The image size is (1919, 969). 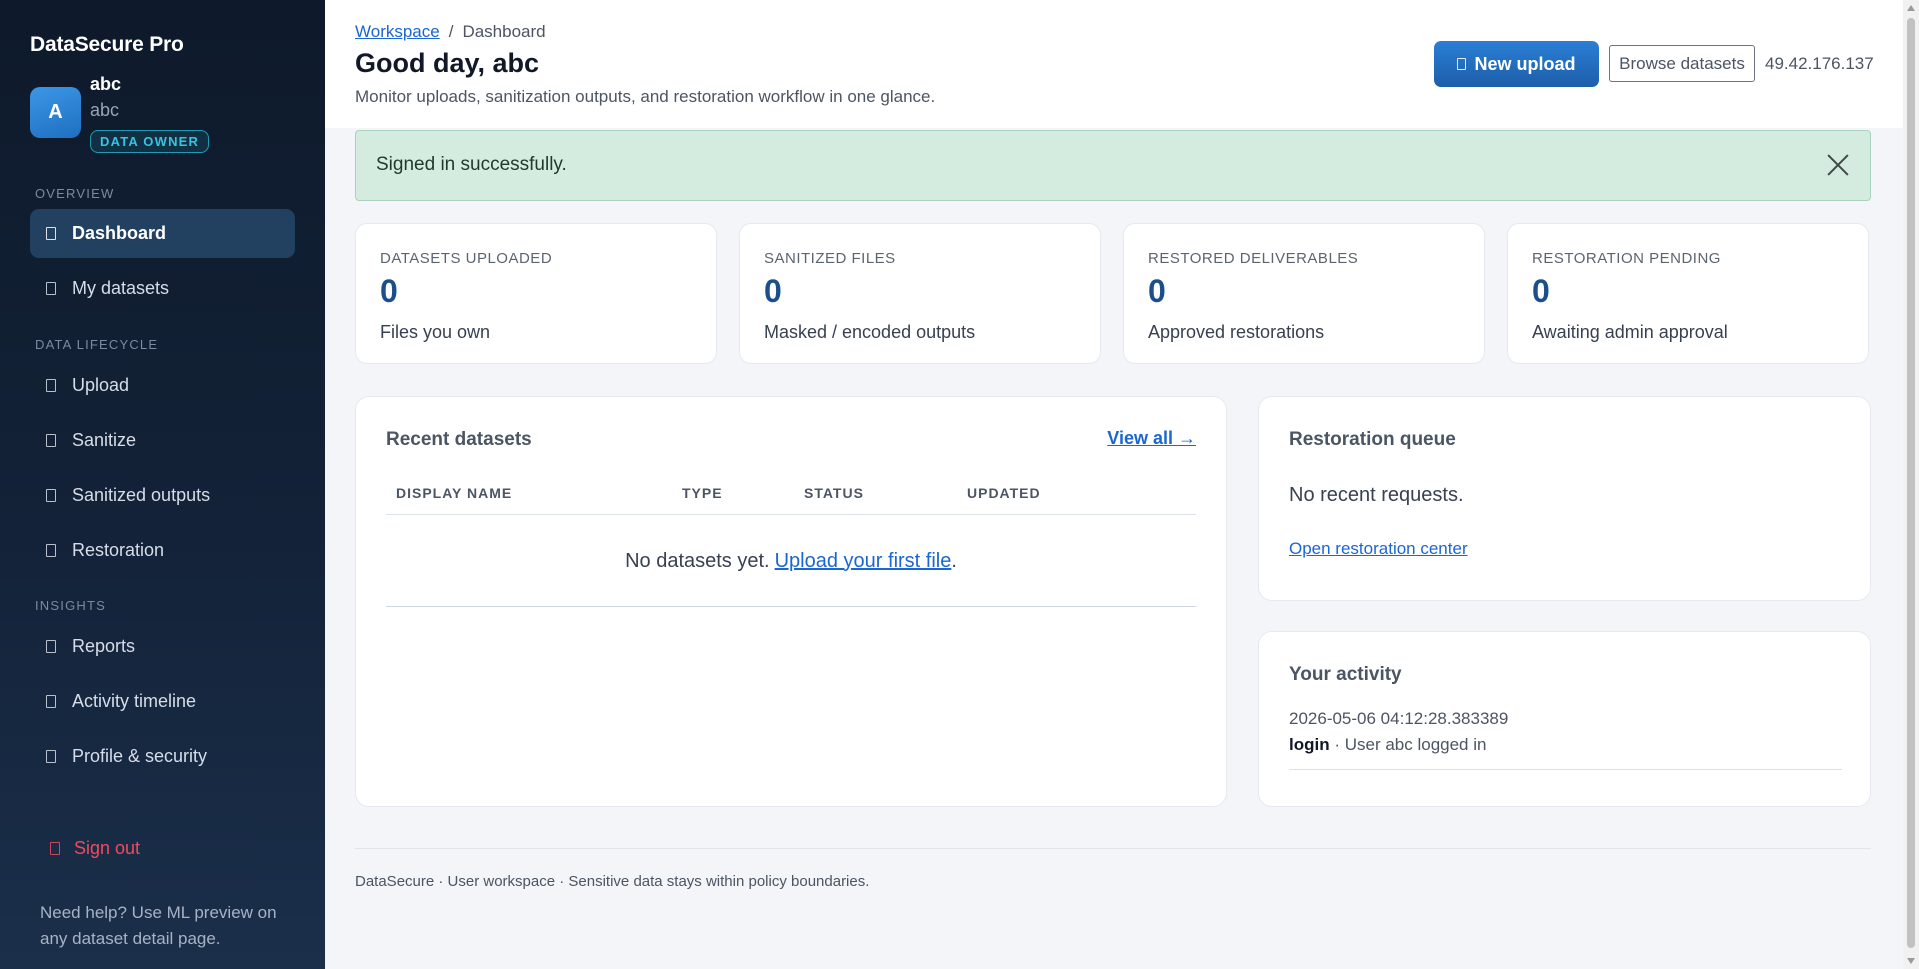 I want to click on breadcrumb-current: Dashboard, so click(x=504, y=31).